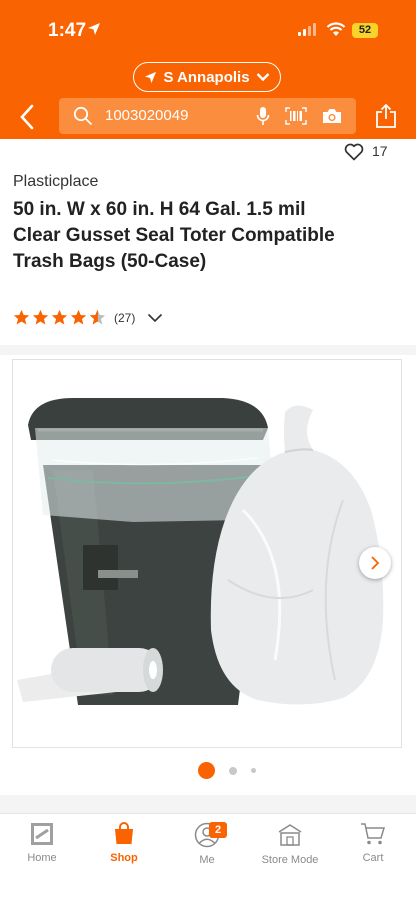 This screenshot has height=903, width=416. Describe the element at coordinates (373, 834) in the screenshot. I see `cart-icon` at that location.